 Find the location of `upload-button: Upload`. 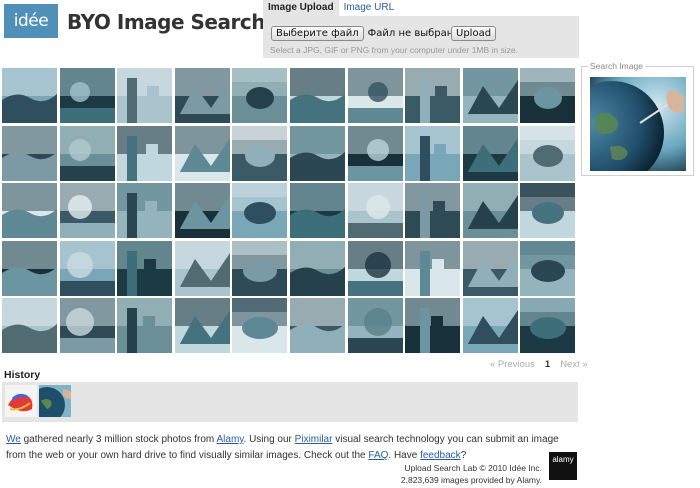

upload-button: Upload is located at coordinates (474, 33).